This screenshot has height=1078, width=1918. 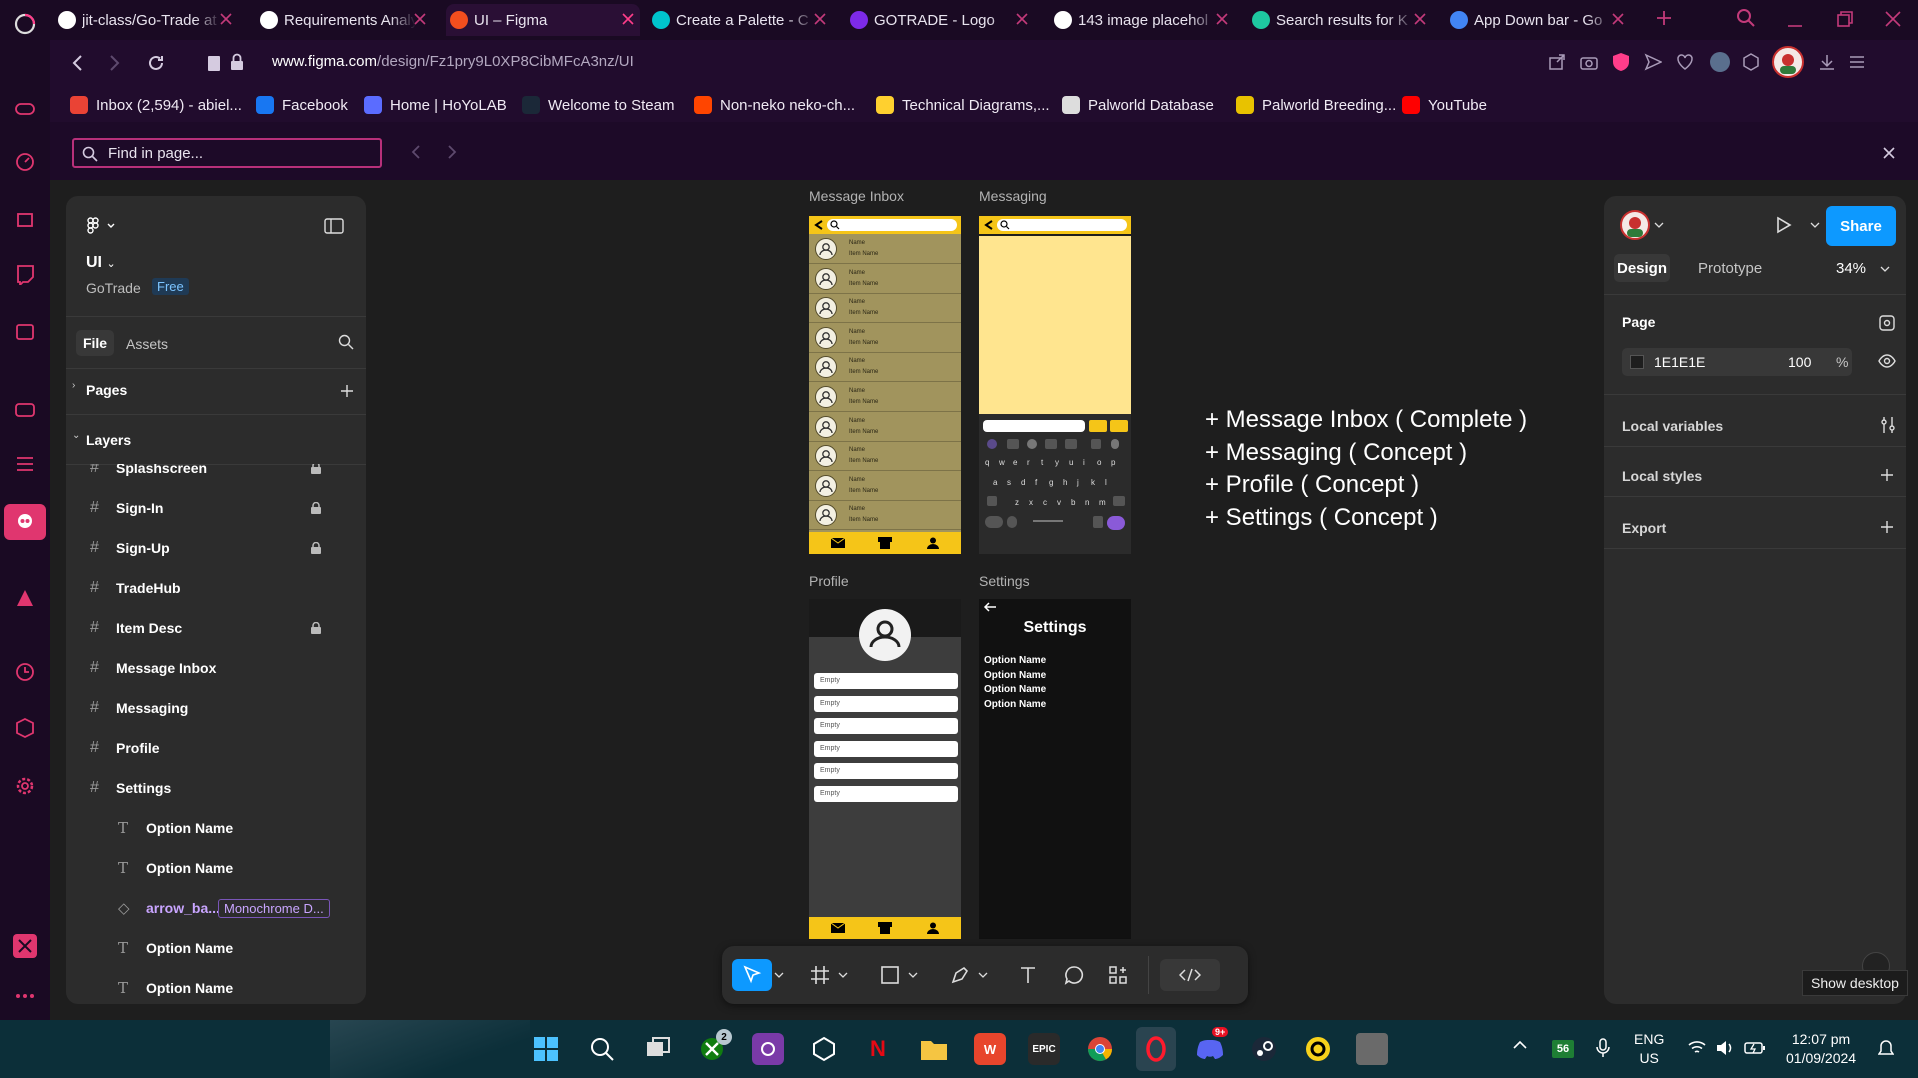 What do you see at coordinates (1321, 518) in the screenshot?
I see `note-line: + Settings ( Concept )` at bounding box center [1321, 518].